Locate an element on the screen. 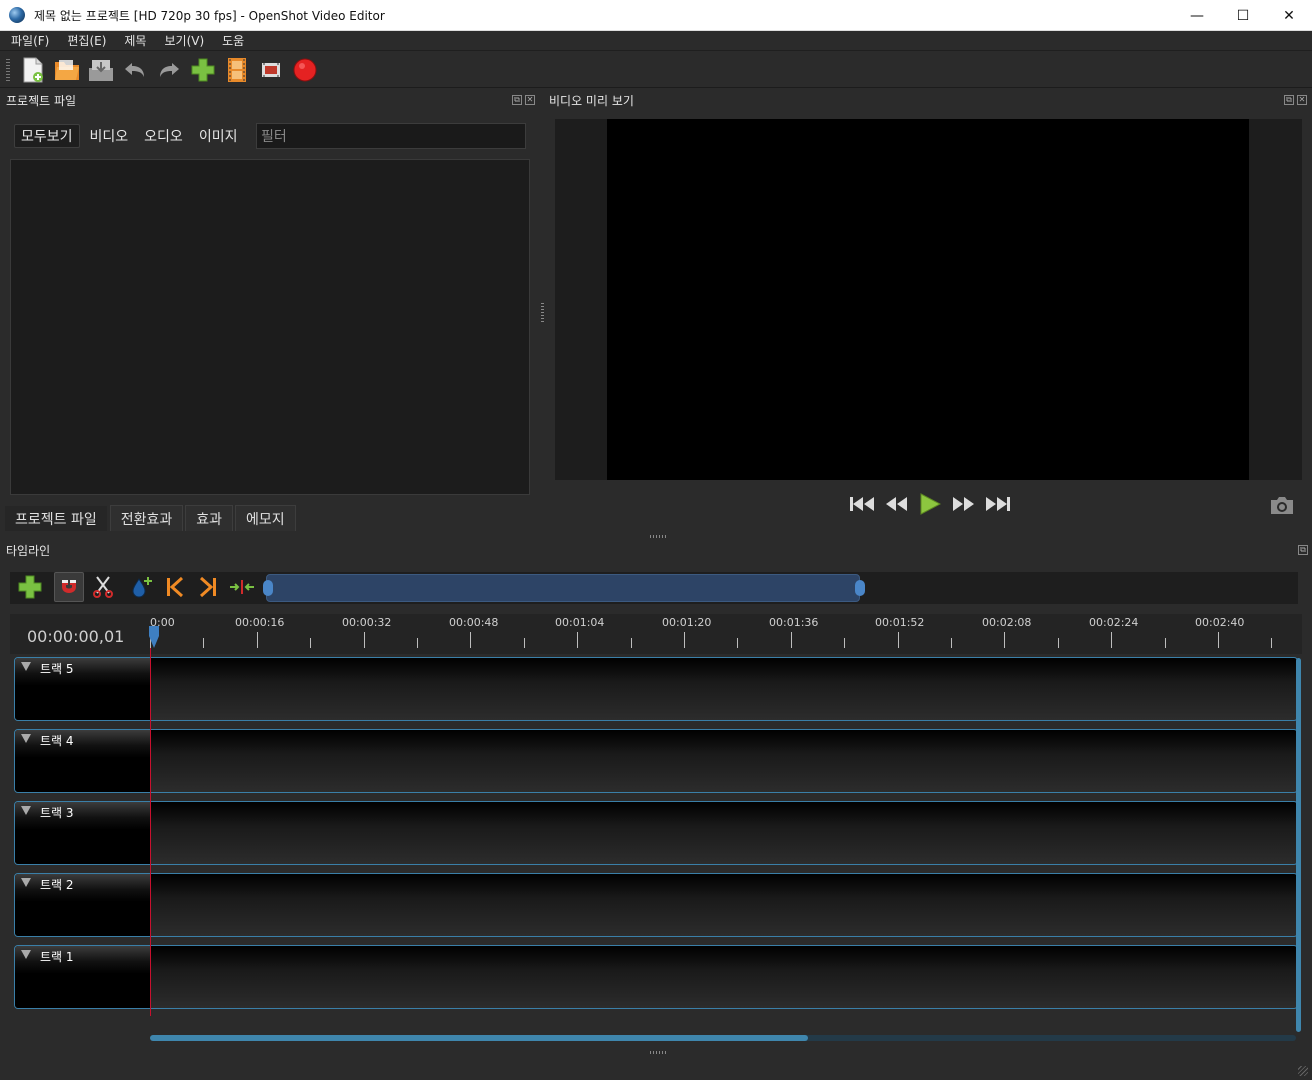 This screenshot has height=1080, width=1312. marker-icon is located at coordinates (142, 587).